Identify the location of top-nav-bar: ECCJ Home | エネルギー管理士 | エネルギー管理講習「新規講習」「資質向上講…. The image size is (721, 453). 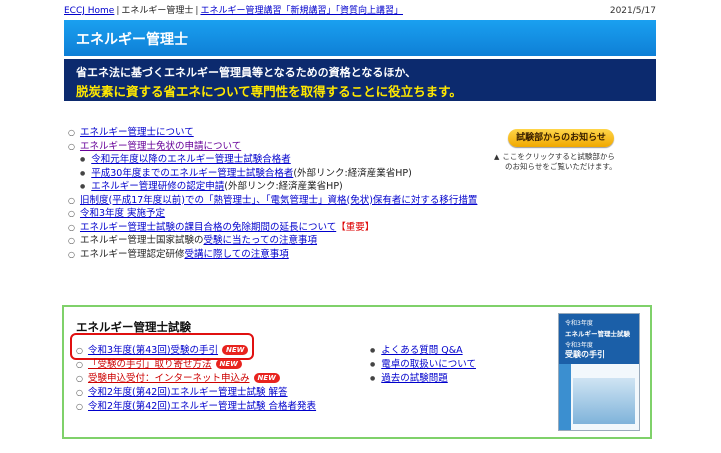
(360, 11).